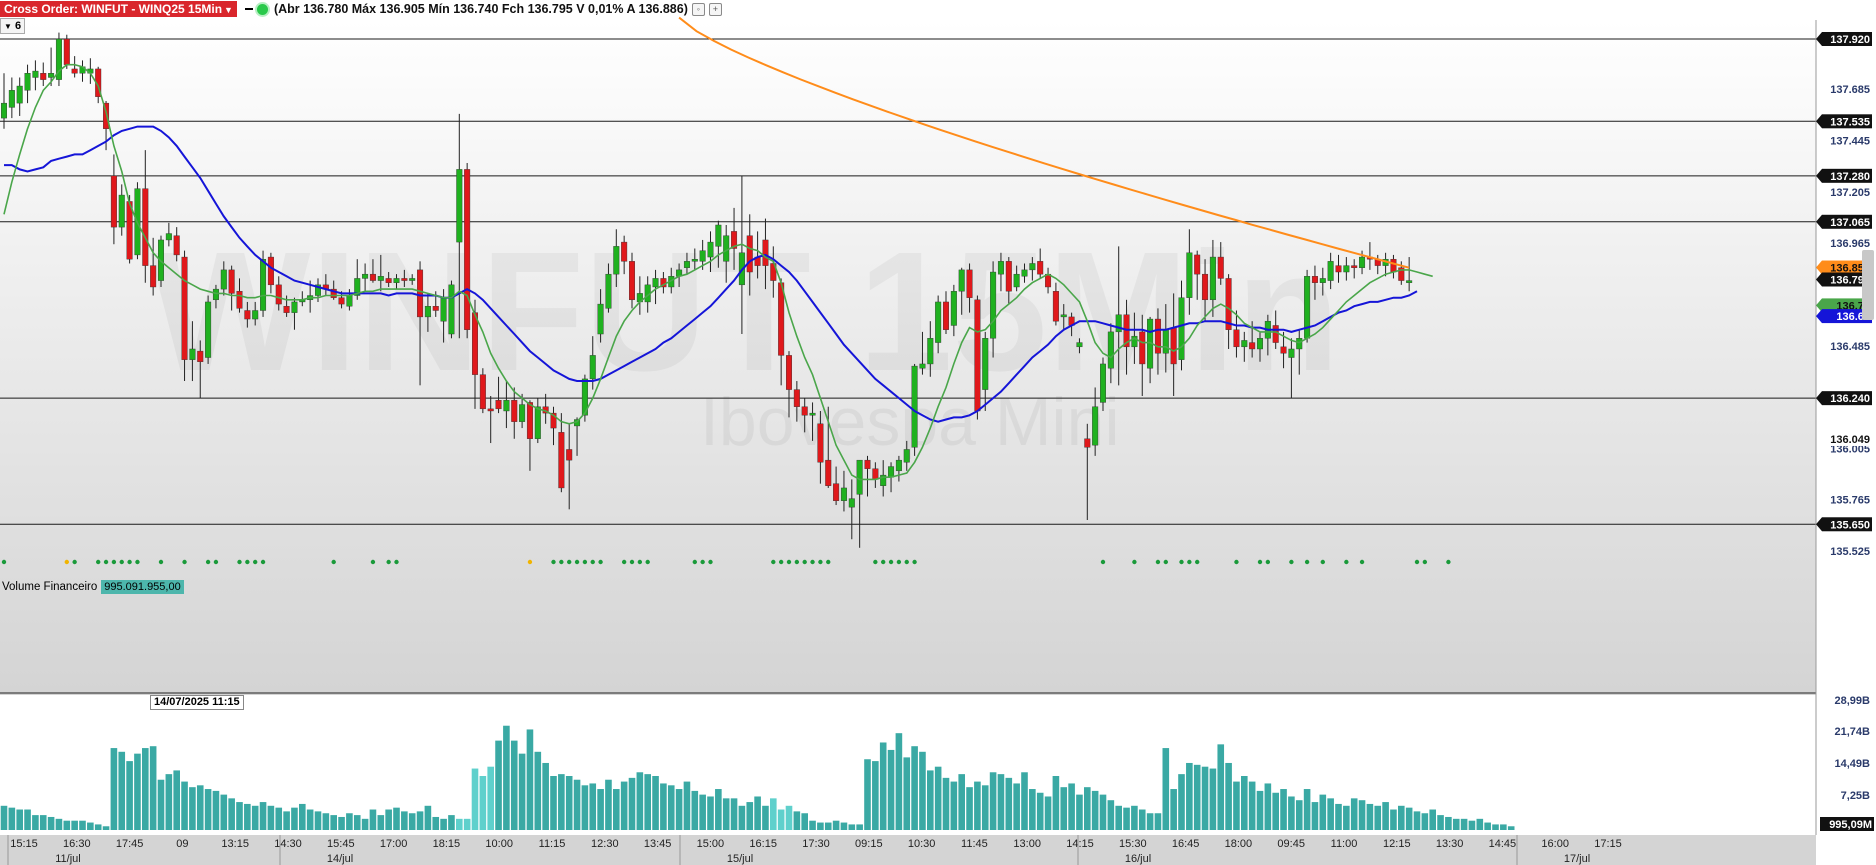  What do you see at coordinates (658, 844) in the screenshot?
I see `time-label: 13:45` at bounding box center [658, 844].